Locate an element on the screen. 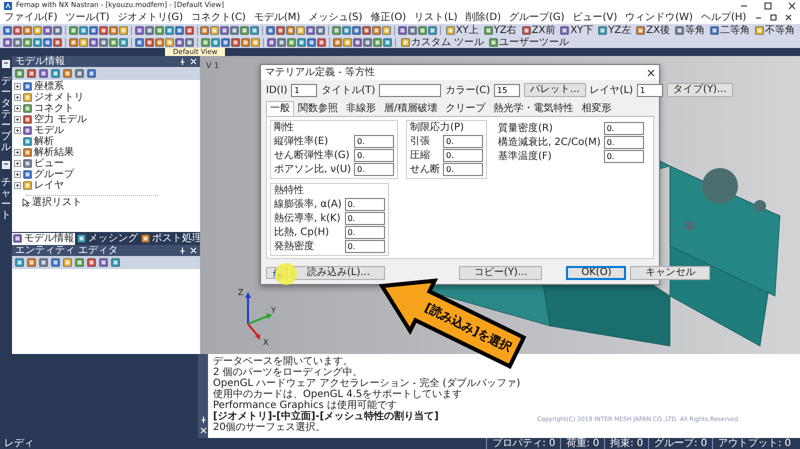  dialog-tab: 関数参照 is located at coordinates (318, 108).